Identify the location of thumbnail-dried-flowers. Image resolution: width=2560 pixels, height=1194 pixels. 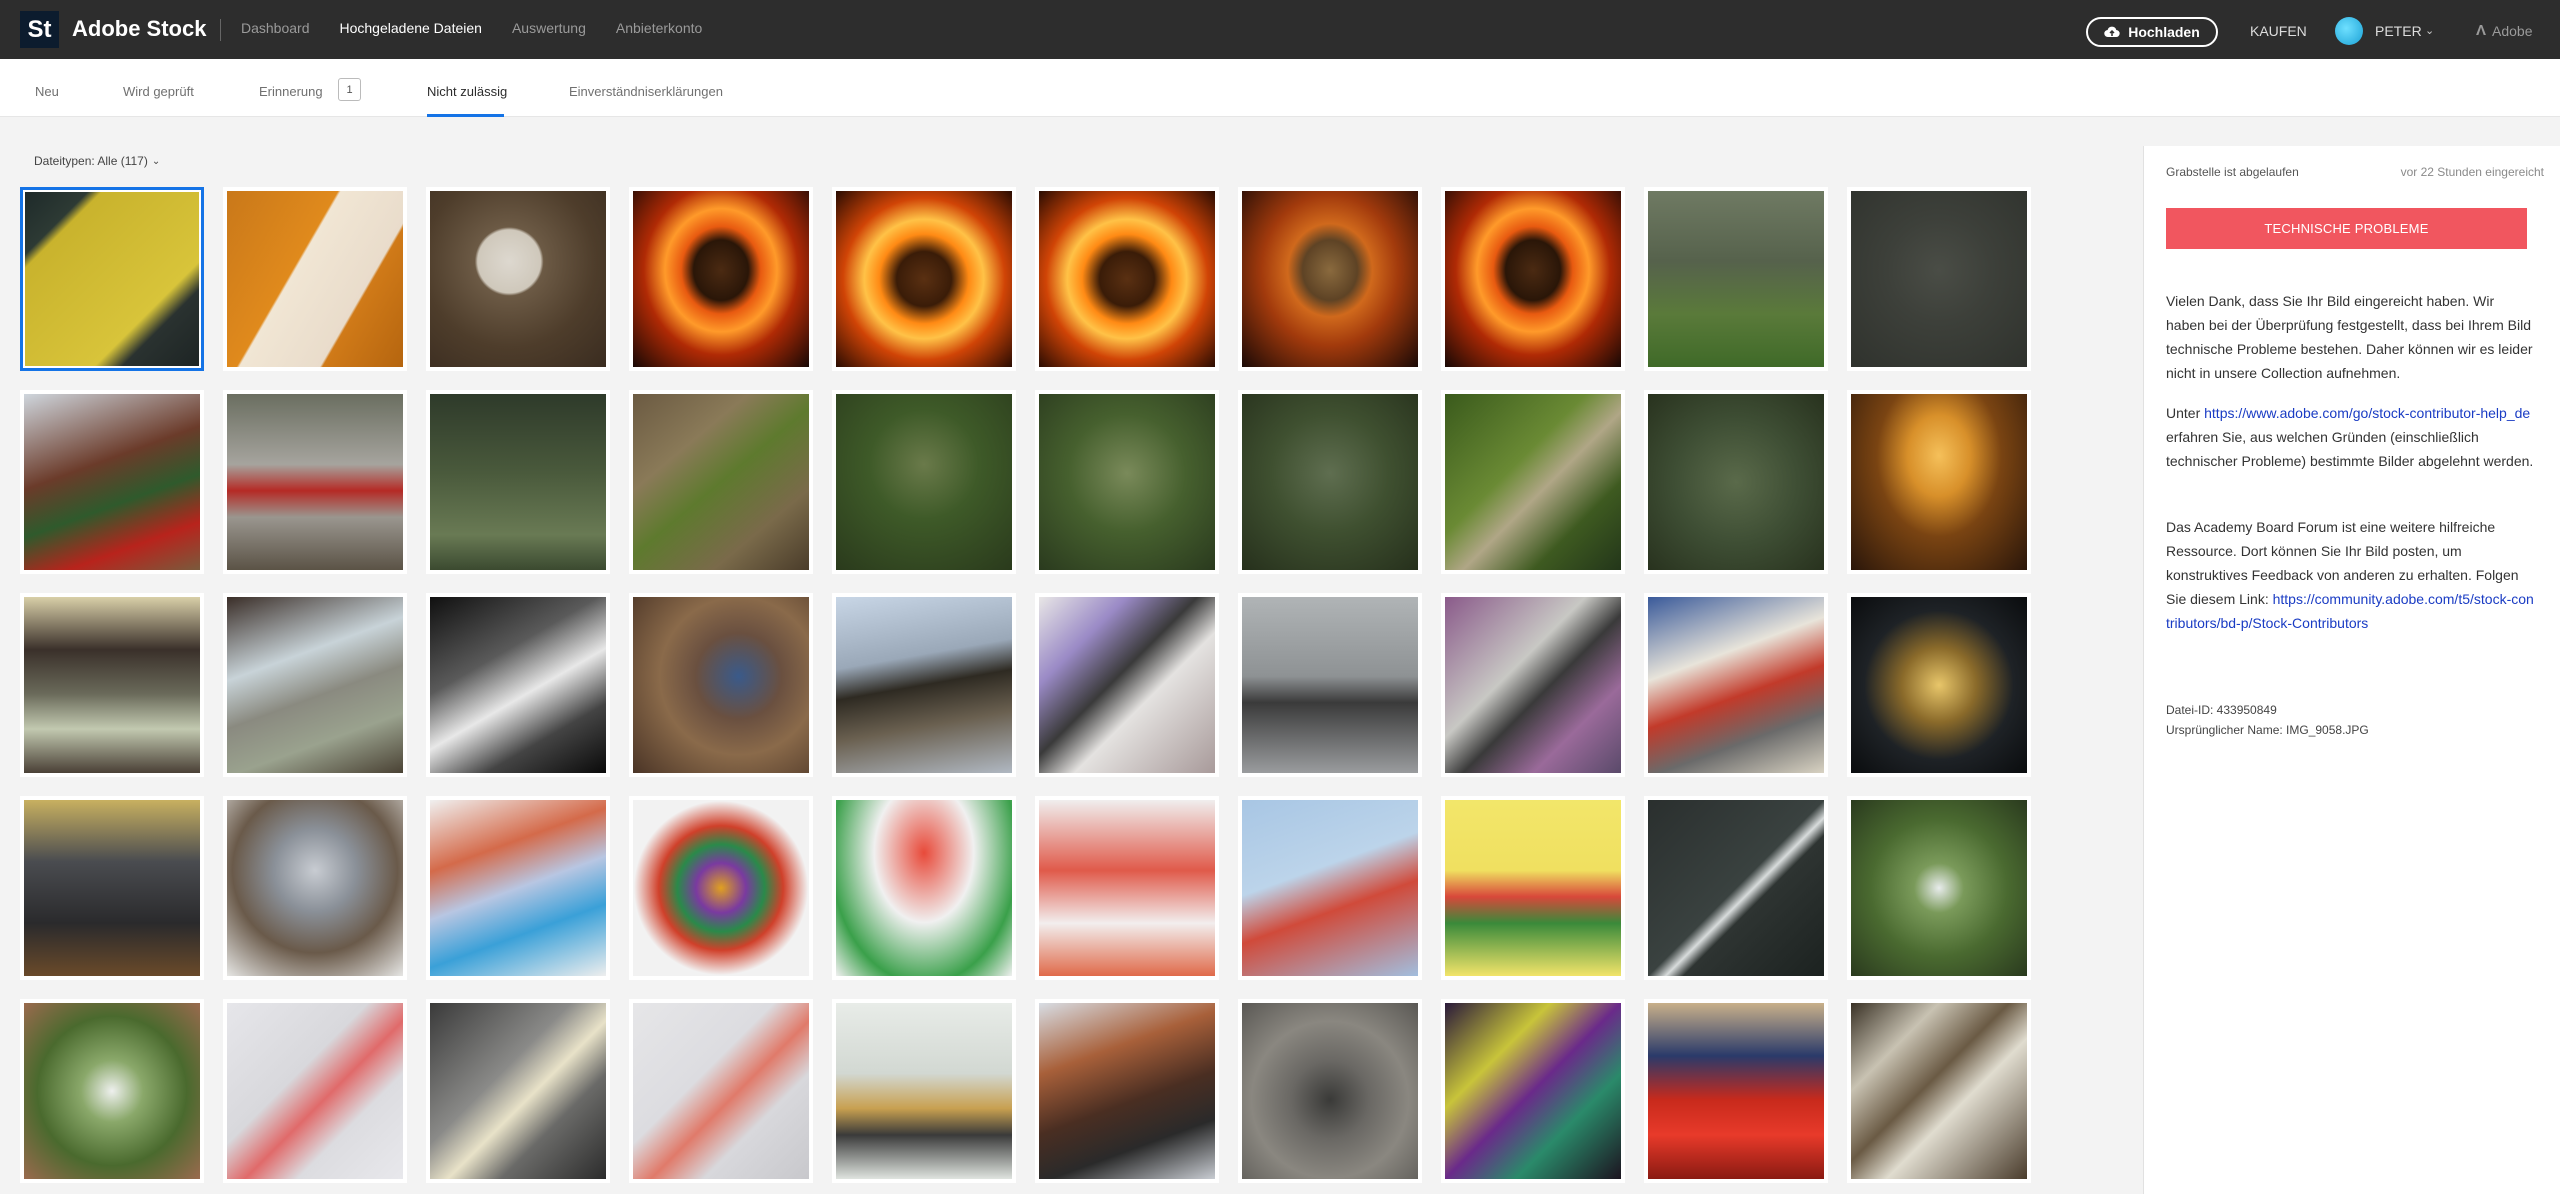
(315, 888).